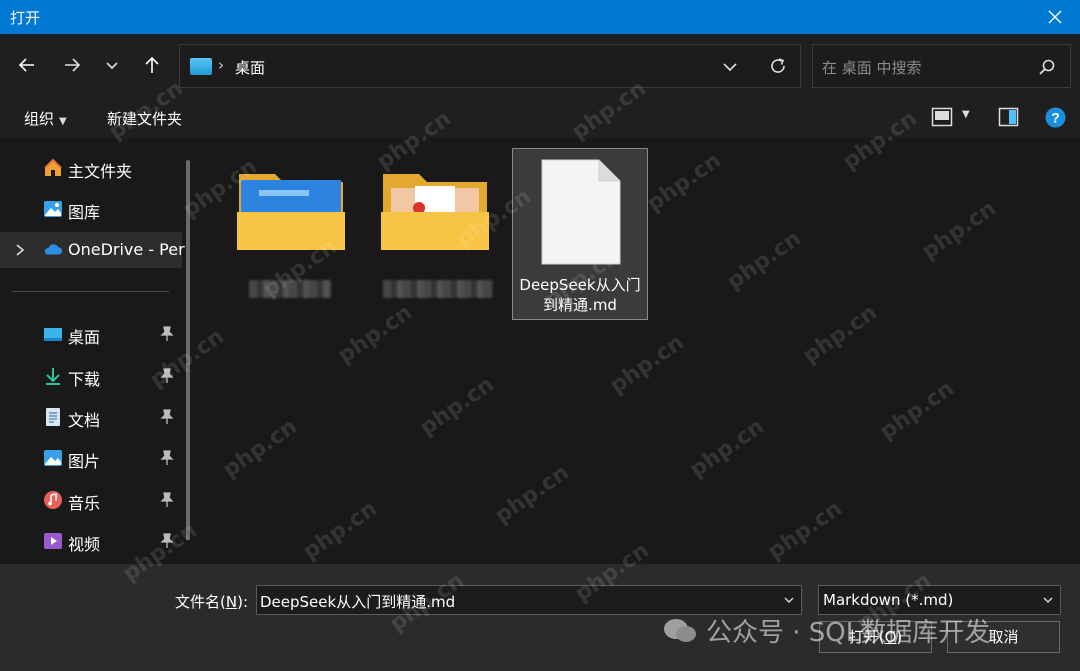 Image resolution: width=1080 pixels, height=671 pixels. What do you see at coordinates (53, 168) in the screenshot?
I see `home-icon` at bounding box center [53, 168].